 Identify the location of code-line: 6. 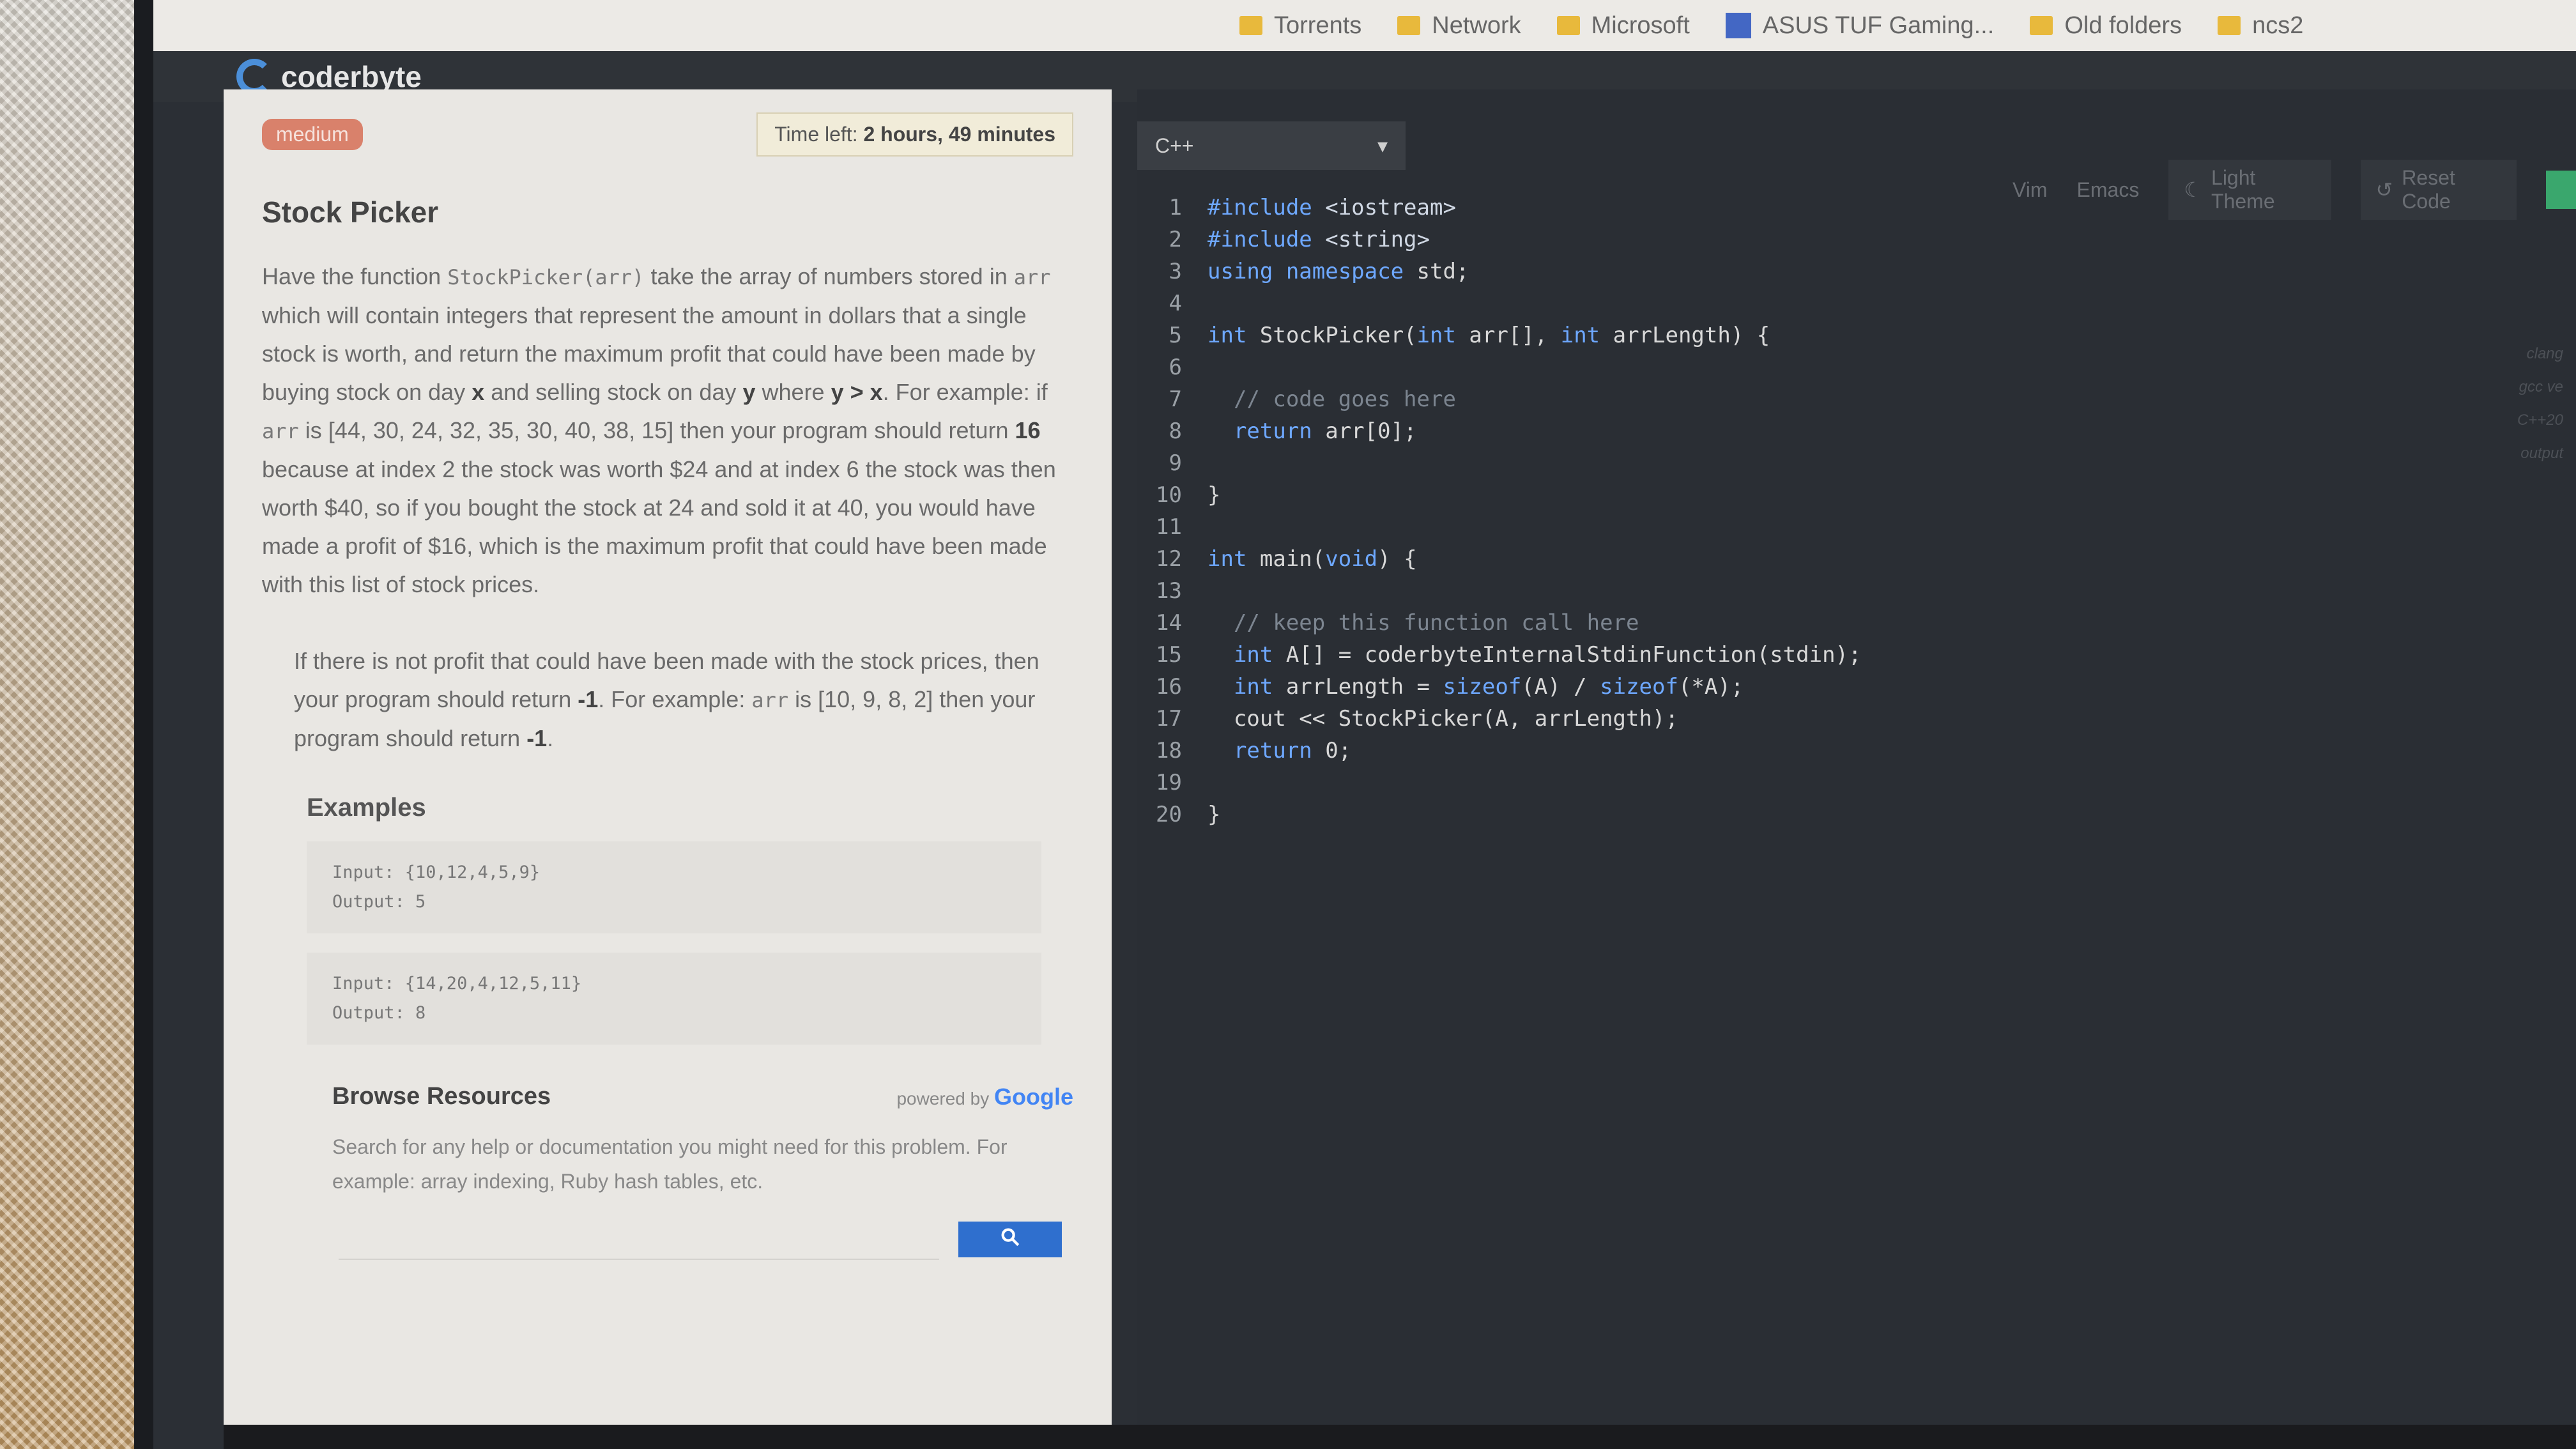
(1712, 367).